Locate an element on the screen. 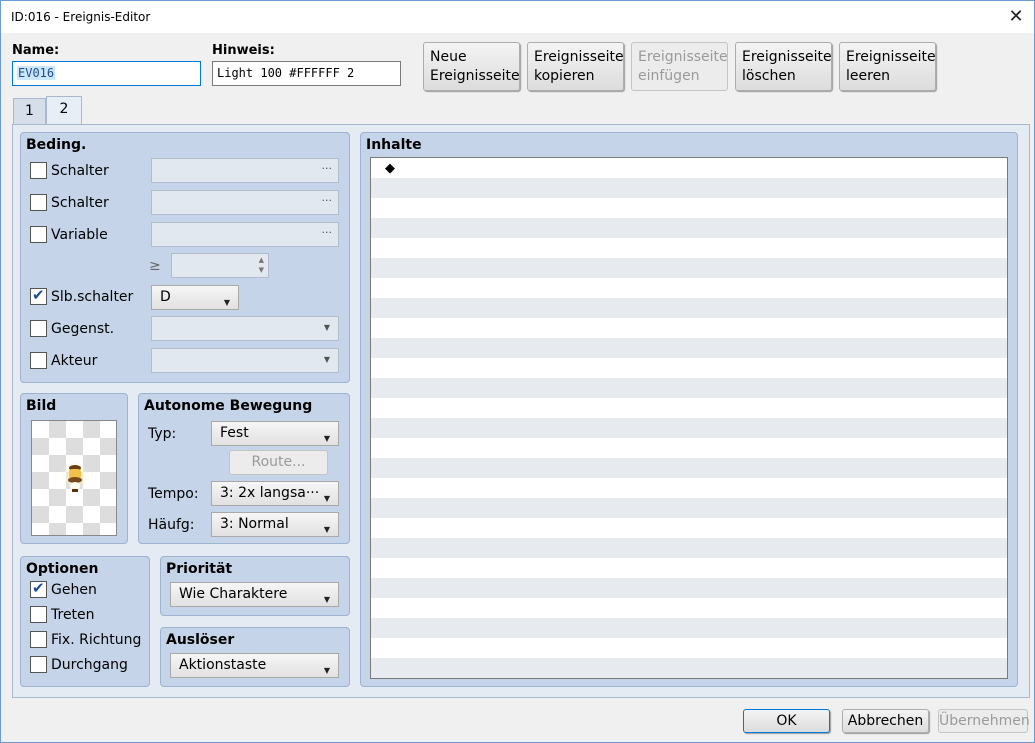 The width and height of the screenshot is (1035, 743). name-value: EV016 is located at coordinates (36, 73).